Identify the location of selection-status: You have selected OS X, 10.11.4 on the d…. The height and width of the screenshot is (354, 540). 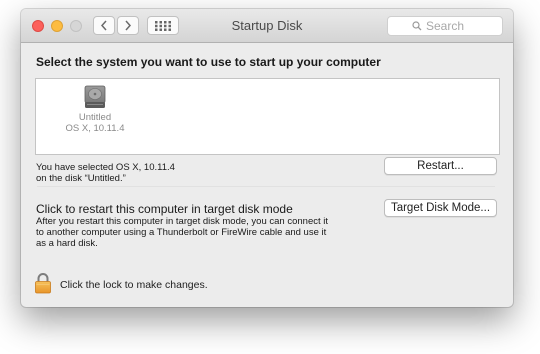
(105, 173).